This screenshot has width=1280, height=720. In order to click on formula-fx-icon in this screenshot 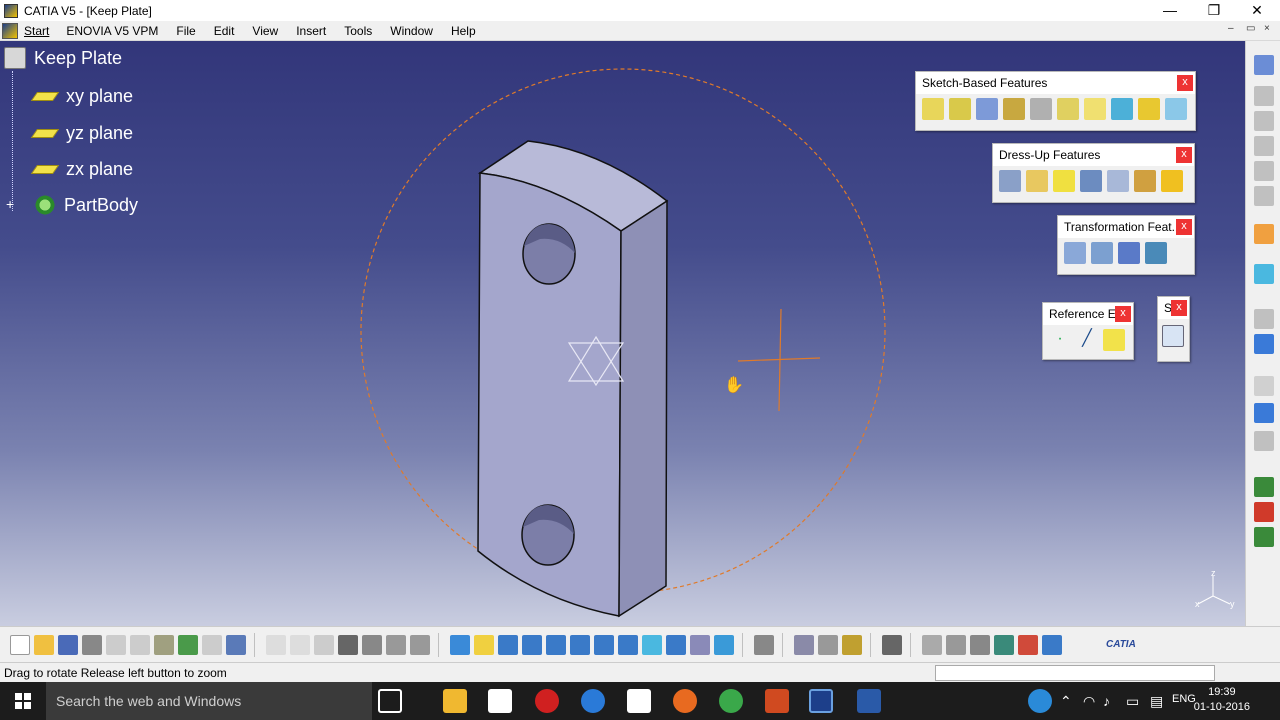, I will do `click(276, 644)`.